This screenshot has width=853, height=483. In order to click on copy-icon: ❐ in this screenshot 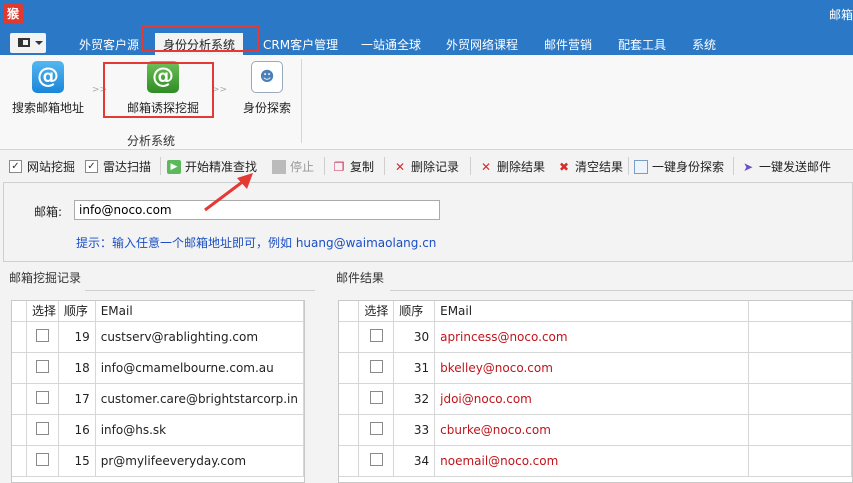, I will do `click(339, 166)`.